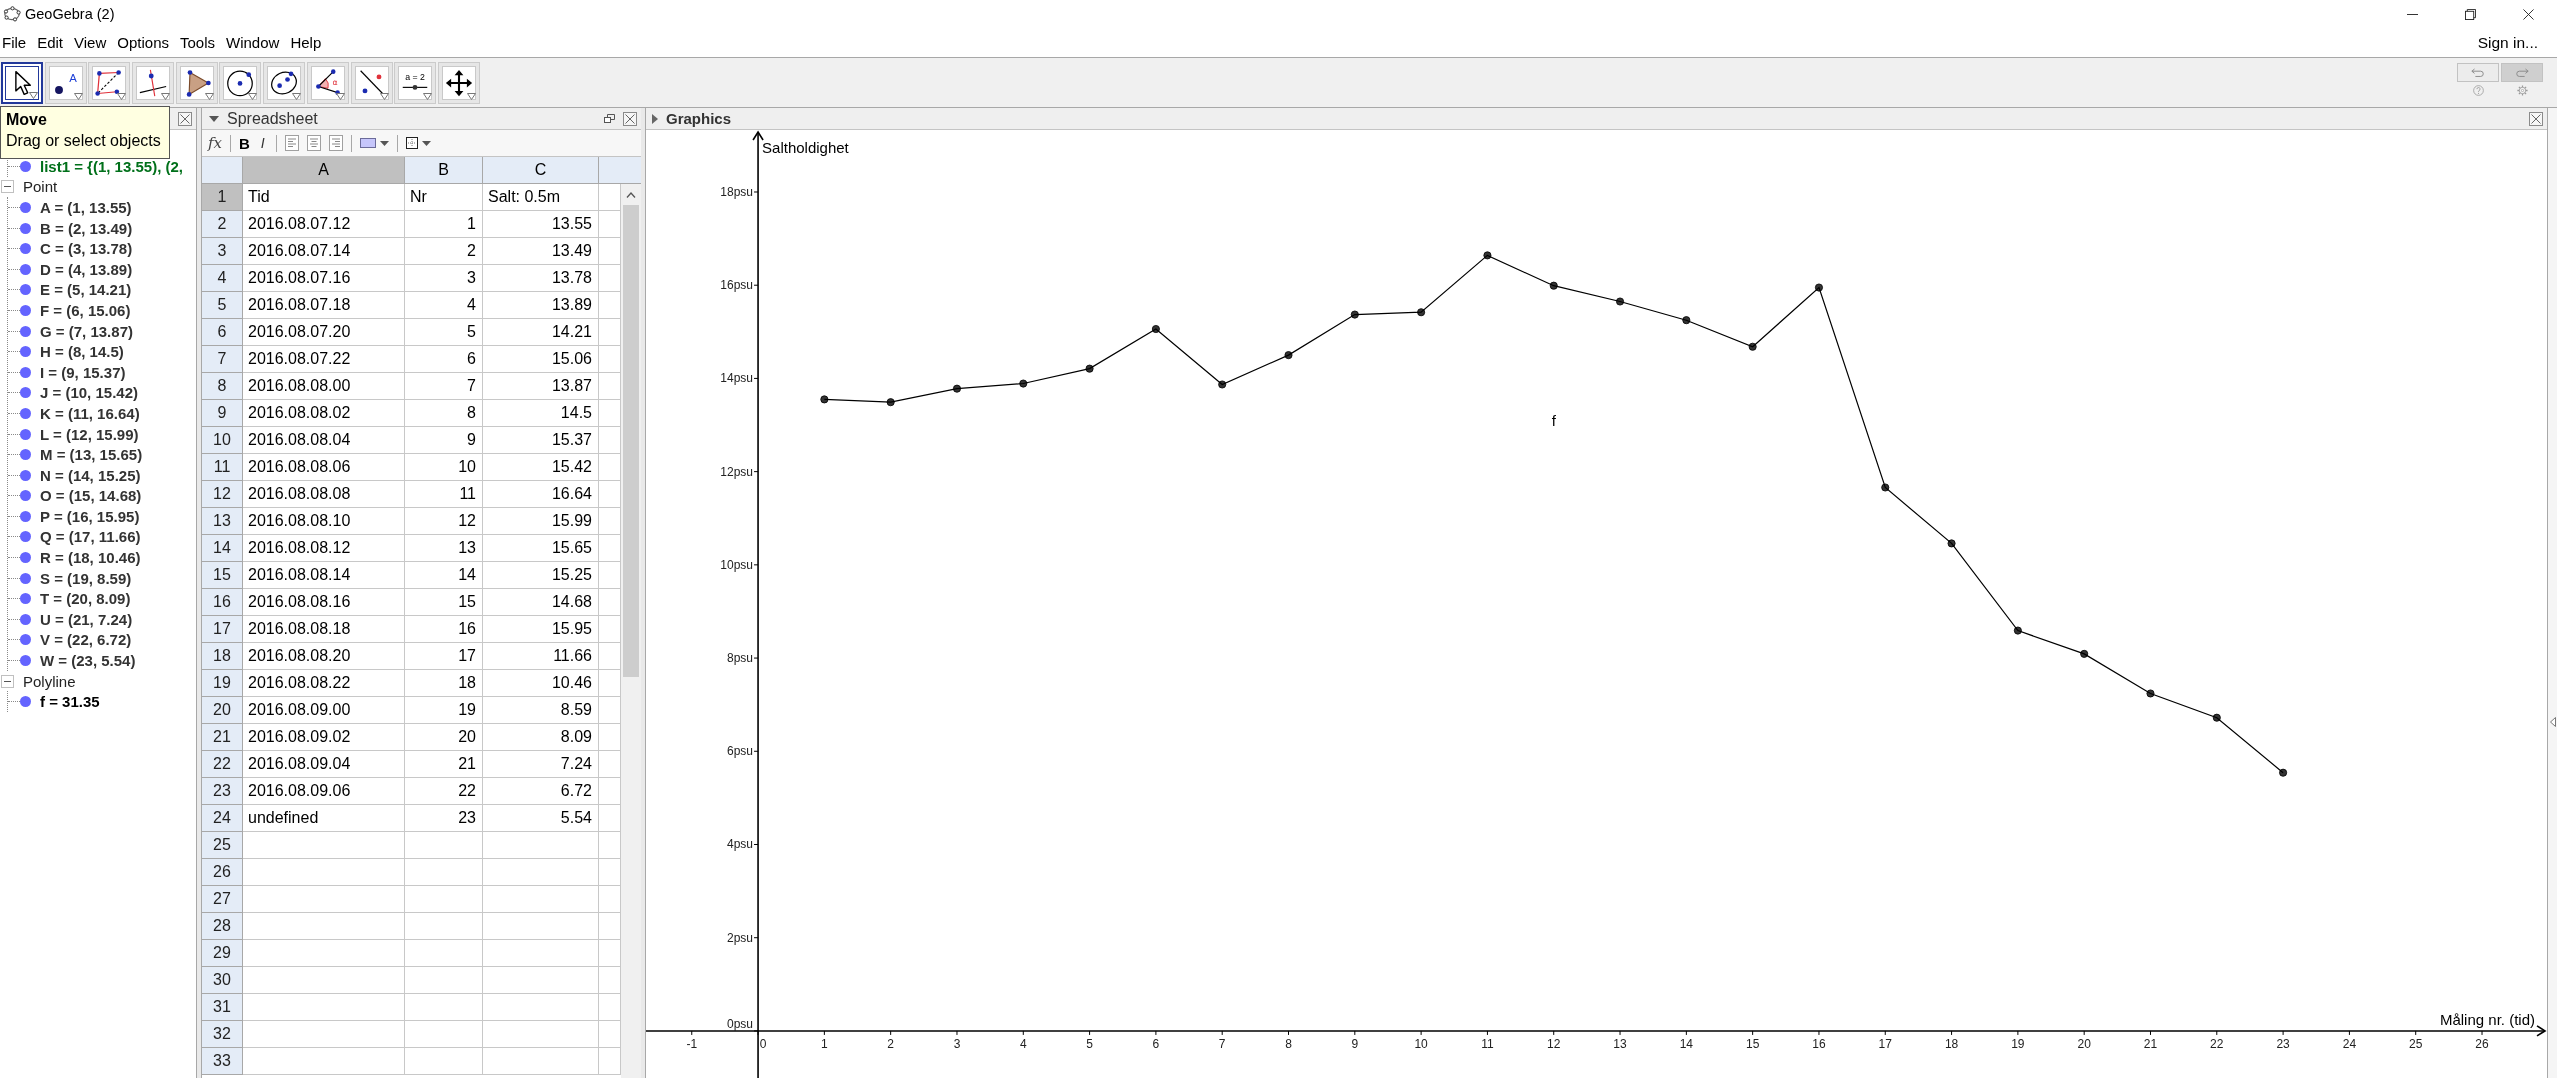 The height and width of the screenshot is (1078, 2557). Describe the element at coordinates (324, 602) in the screenshot. I see `spreadsheet-cell: 2016.08.08.16` at that location.